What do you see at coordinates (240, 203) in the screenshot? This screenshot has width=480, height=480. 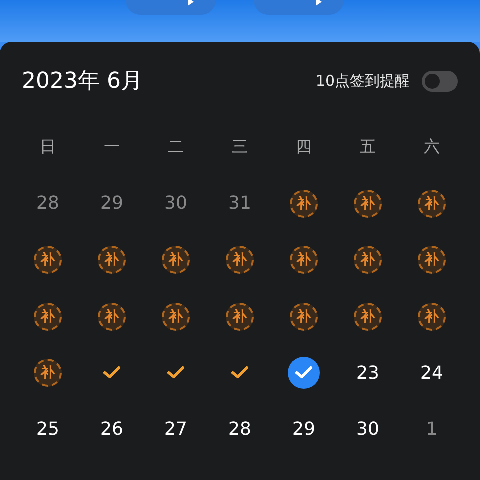 I see `day-number: 31` at bounding box center [240, 203].